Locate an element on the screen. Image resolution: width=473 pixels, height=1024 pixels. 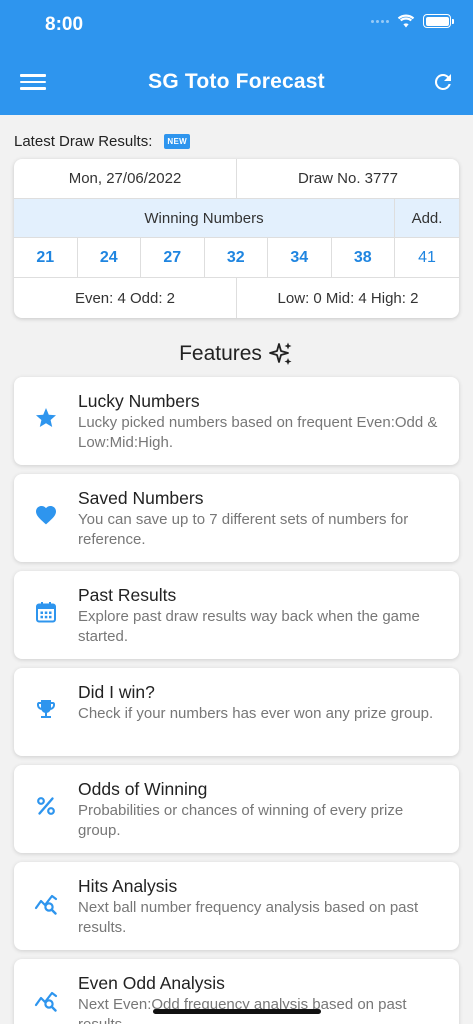
latest-draw-label: Latest Draw Results: NEW is located at coordinates (102, 141).